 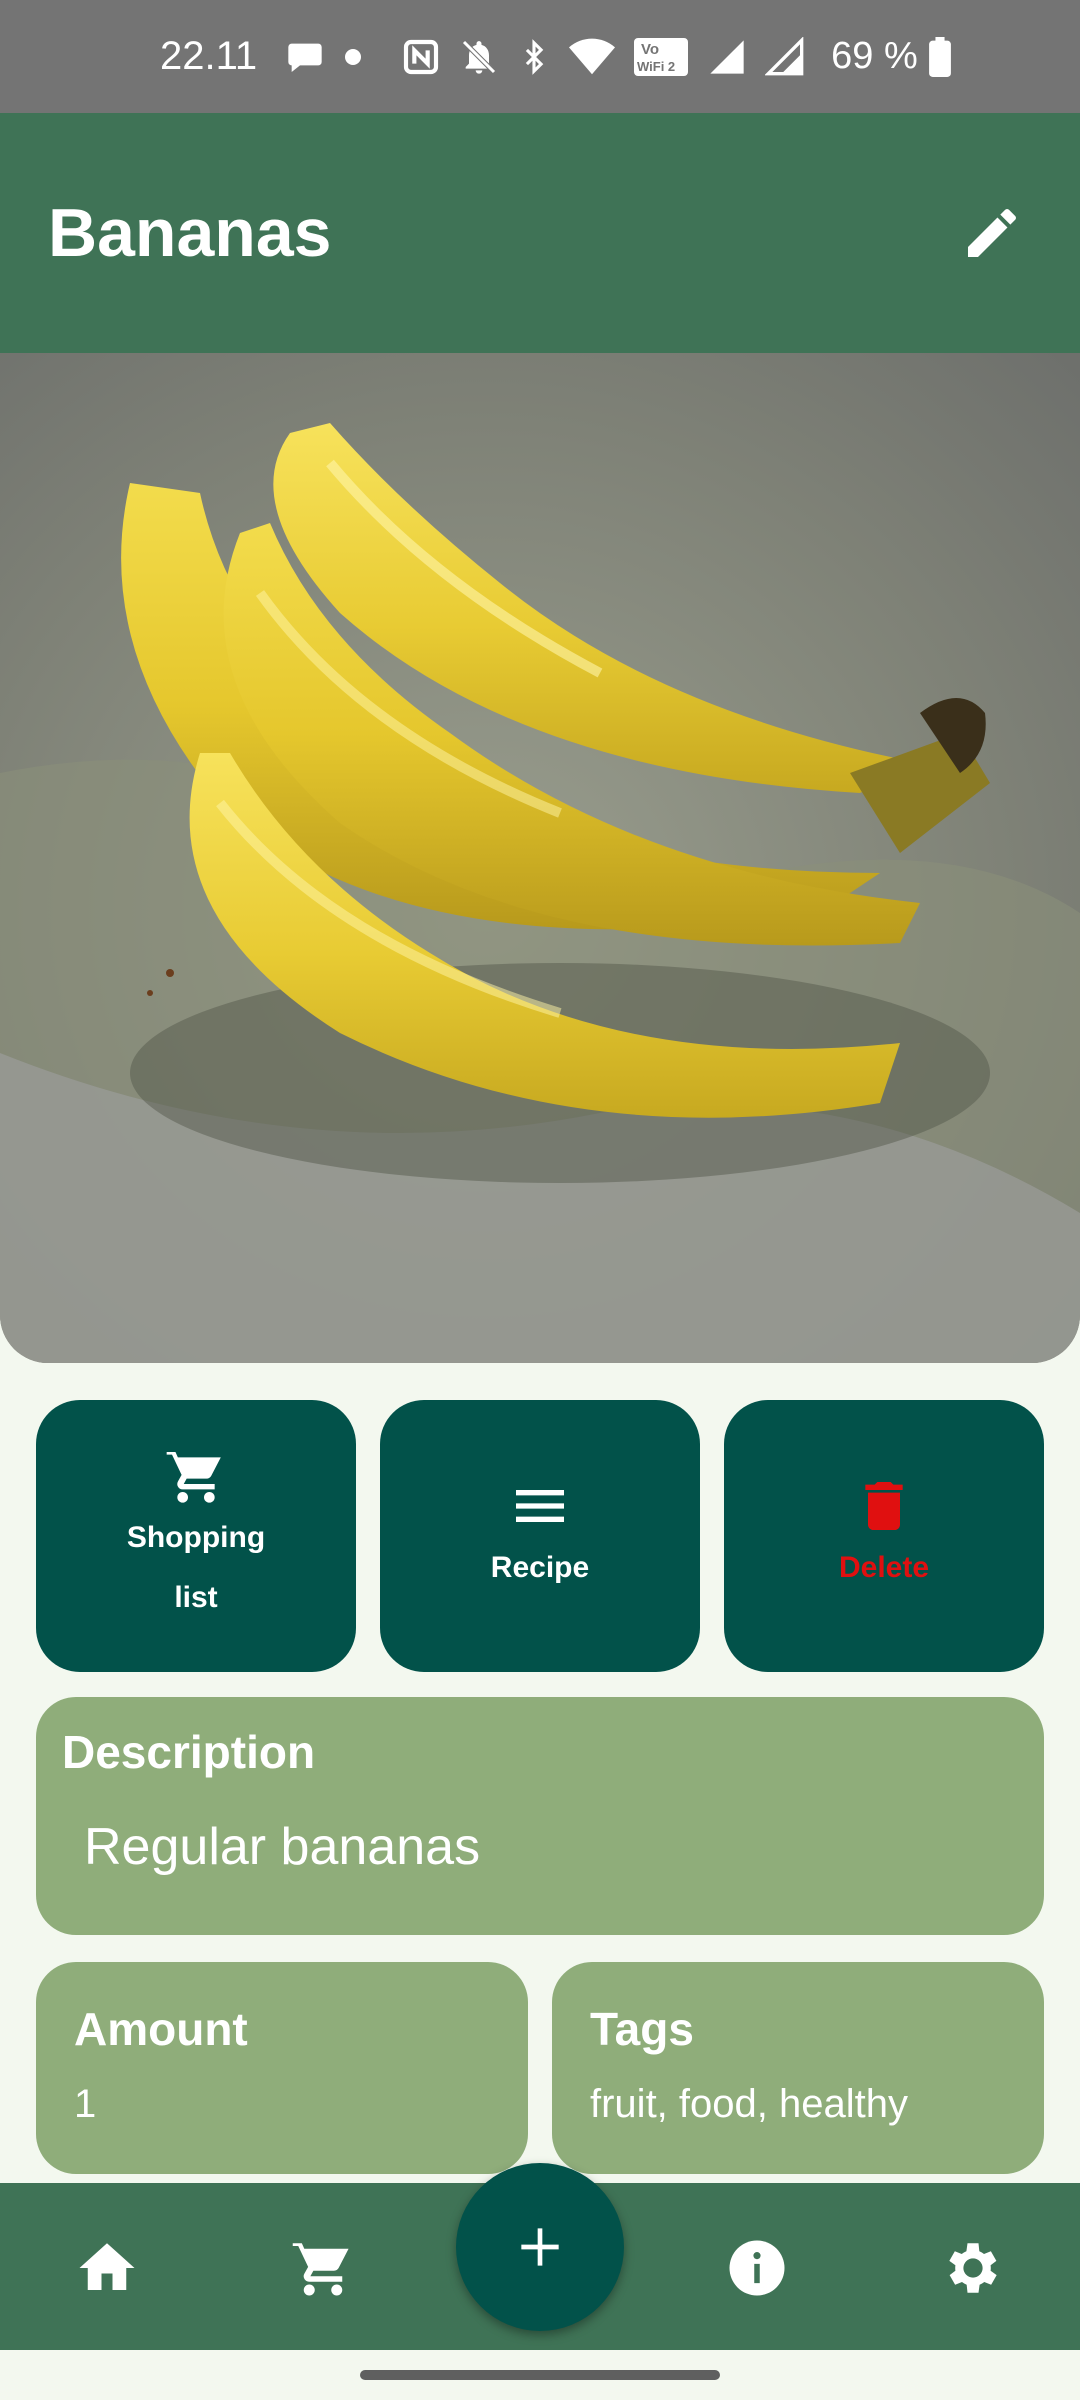 I want to click on status-bar: 22.11 Vo WiFi 2 69 %, so click(x=540, y=56).